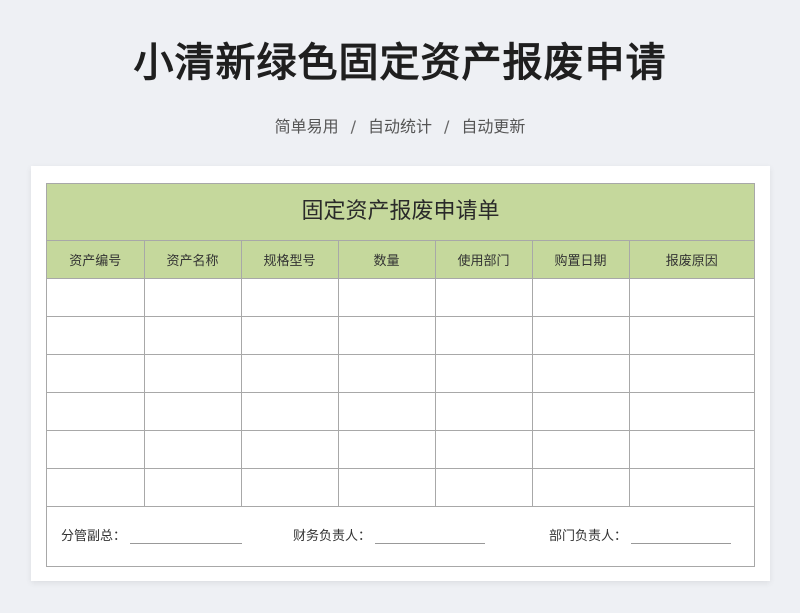 The height and width of the screenshot is (613, 800). What do you see at coordinates (580, 260) in the screenshot?
I see `col-purchase-date: 购置日期` at bounding box center [580, 260].